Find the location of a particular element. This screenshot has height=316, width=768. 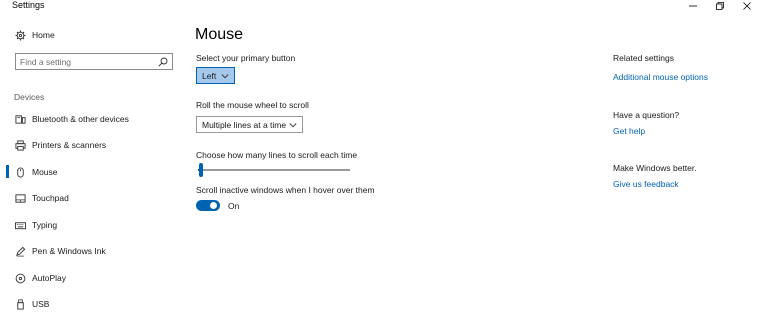

related-settings-heading: Related settings is located at coordinates (643, 58).